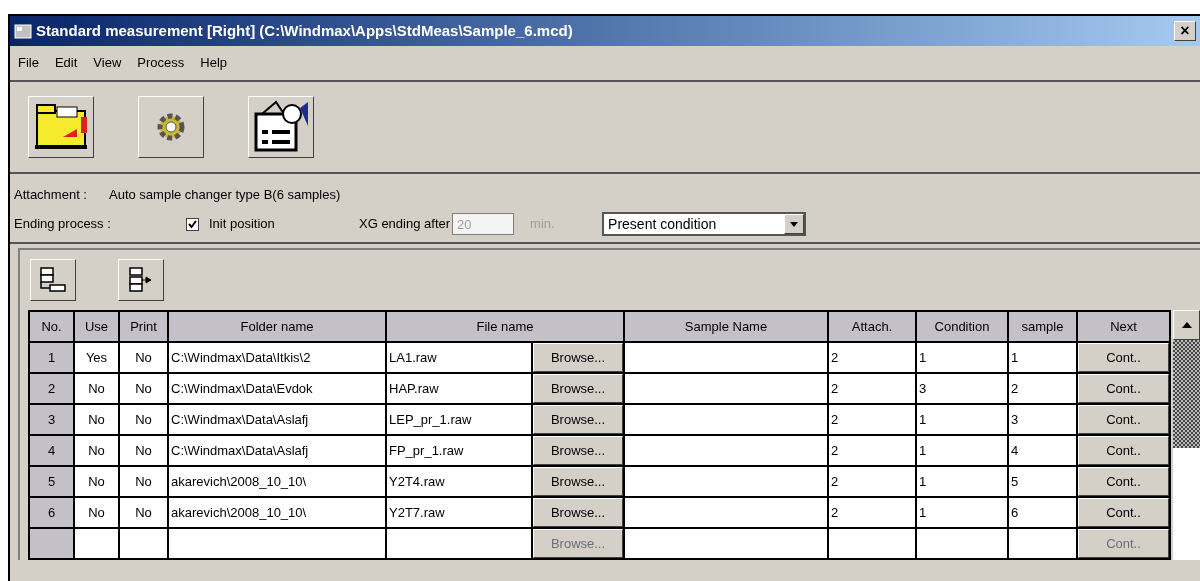  I want to click on folder-toolbar-button, so click(61, 127).